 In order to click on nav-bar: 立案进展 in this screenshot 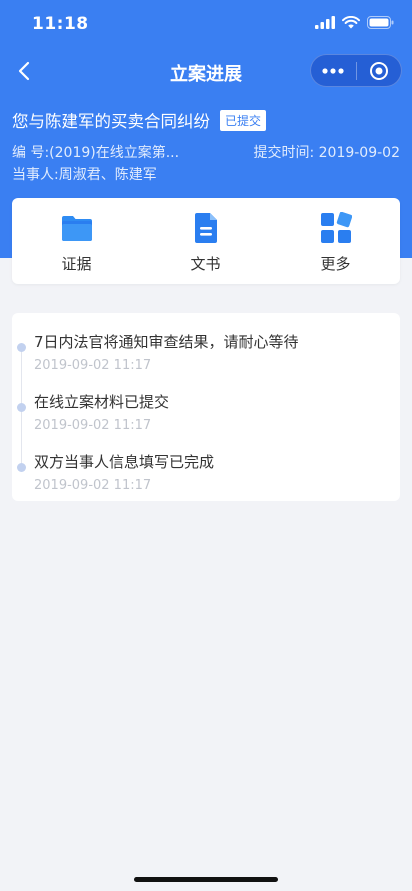, I will do `click(206, 71)`.